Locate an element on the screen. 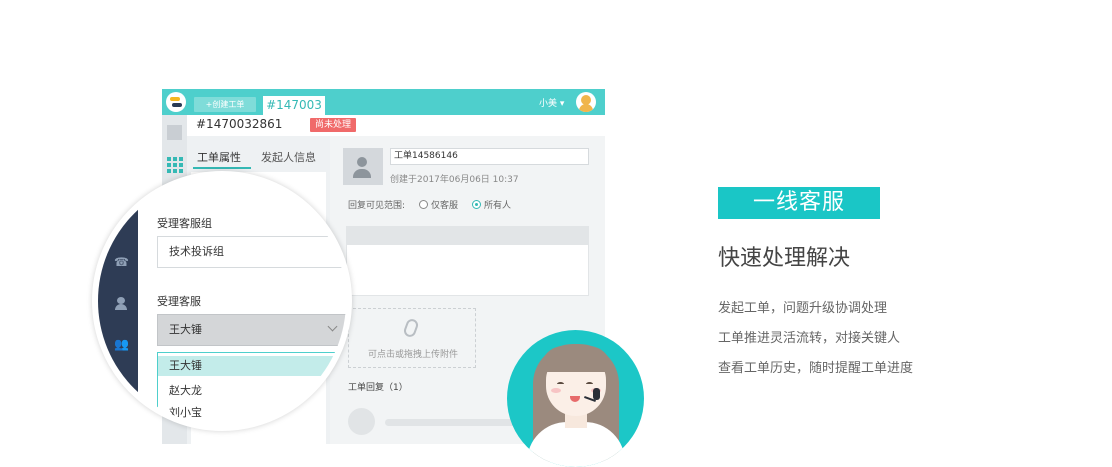 This screenshot has height=467, width=1112. radio-everyone-label: 所有人 is located at coordinates (498, 206).